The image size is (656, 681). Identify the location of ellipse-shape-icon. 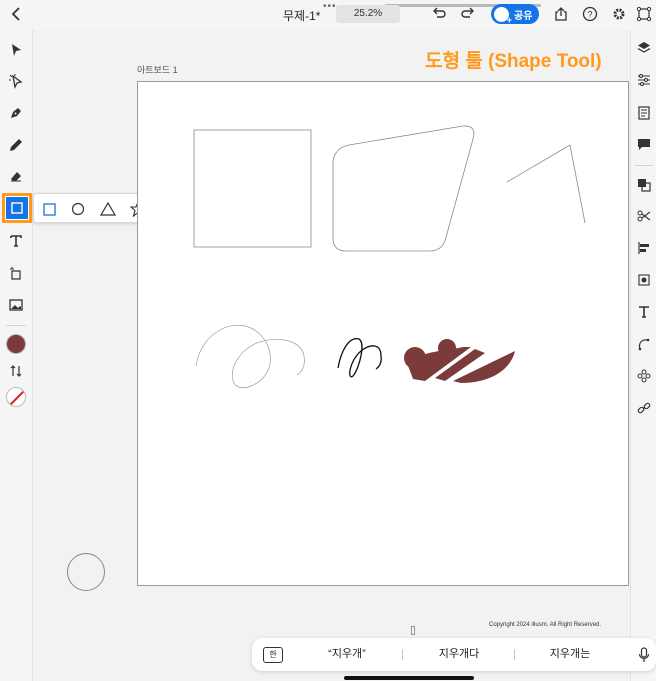
(78, 209).